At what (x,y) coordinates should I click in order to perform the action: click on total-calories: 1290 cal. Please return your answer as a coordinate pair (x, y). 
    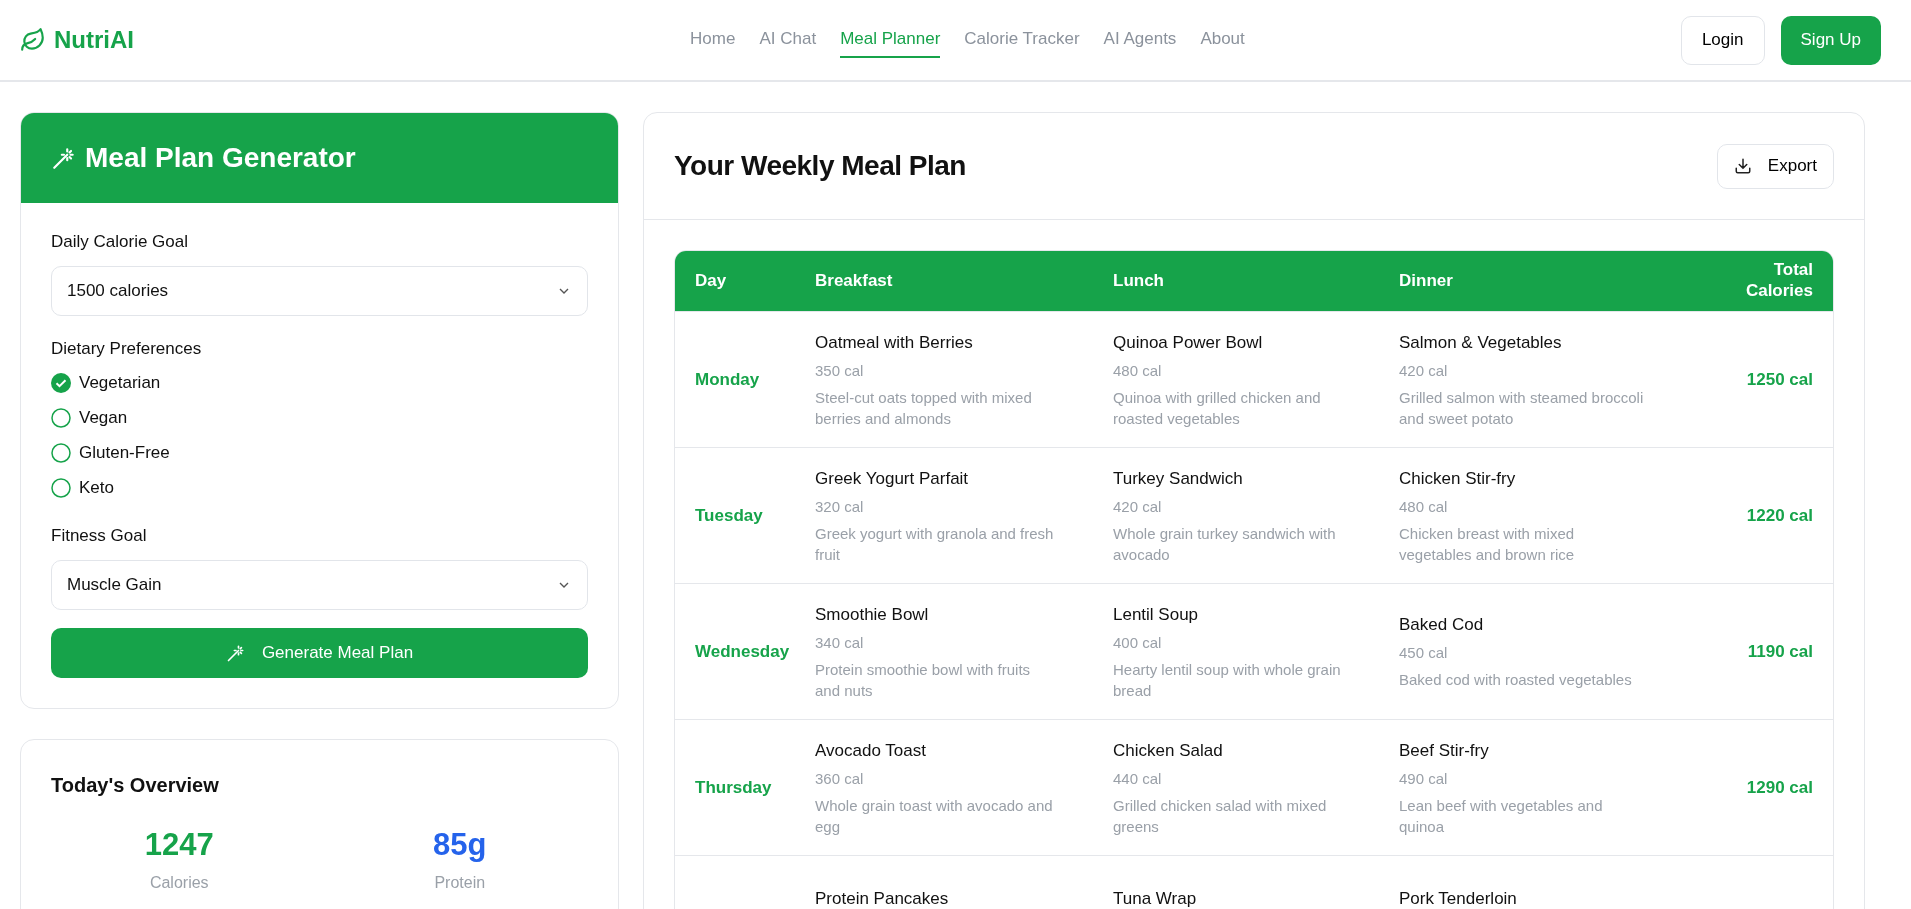
    Looking at the image, I should click on (1779, 787).